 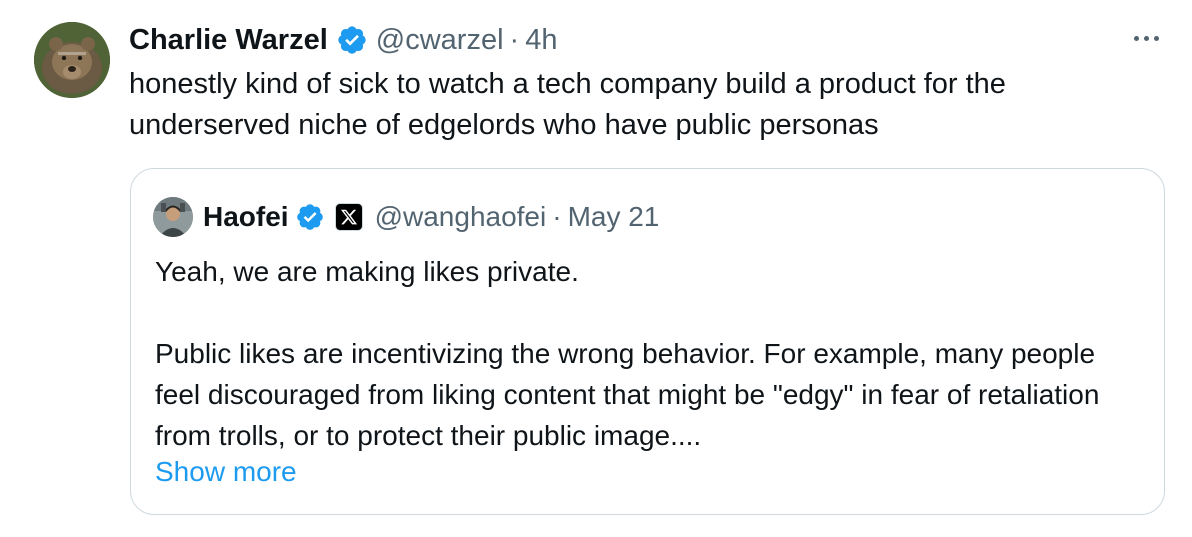 What do you see at coordinates (460, 216) in the screenshot?
I see `quoted-author-handle: @wanghaofei` at bounding box center [460, 216].